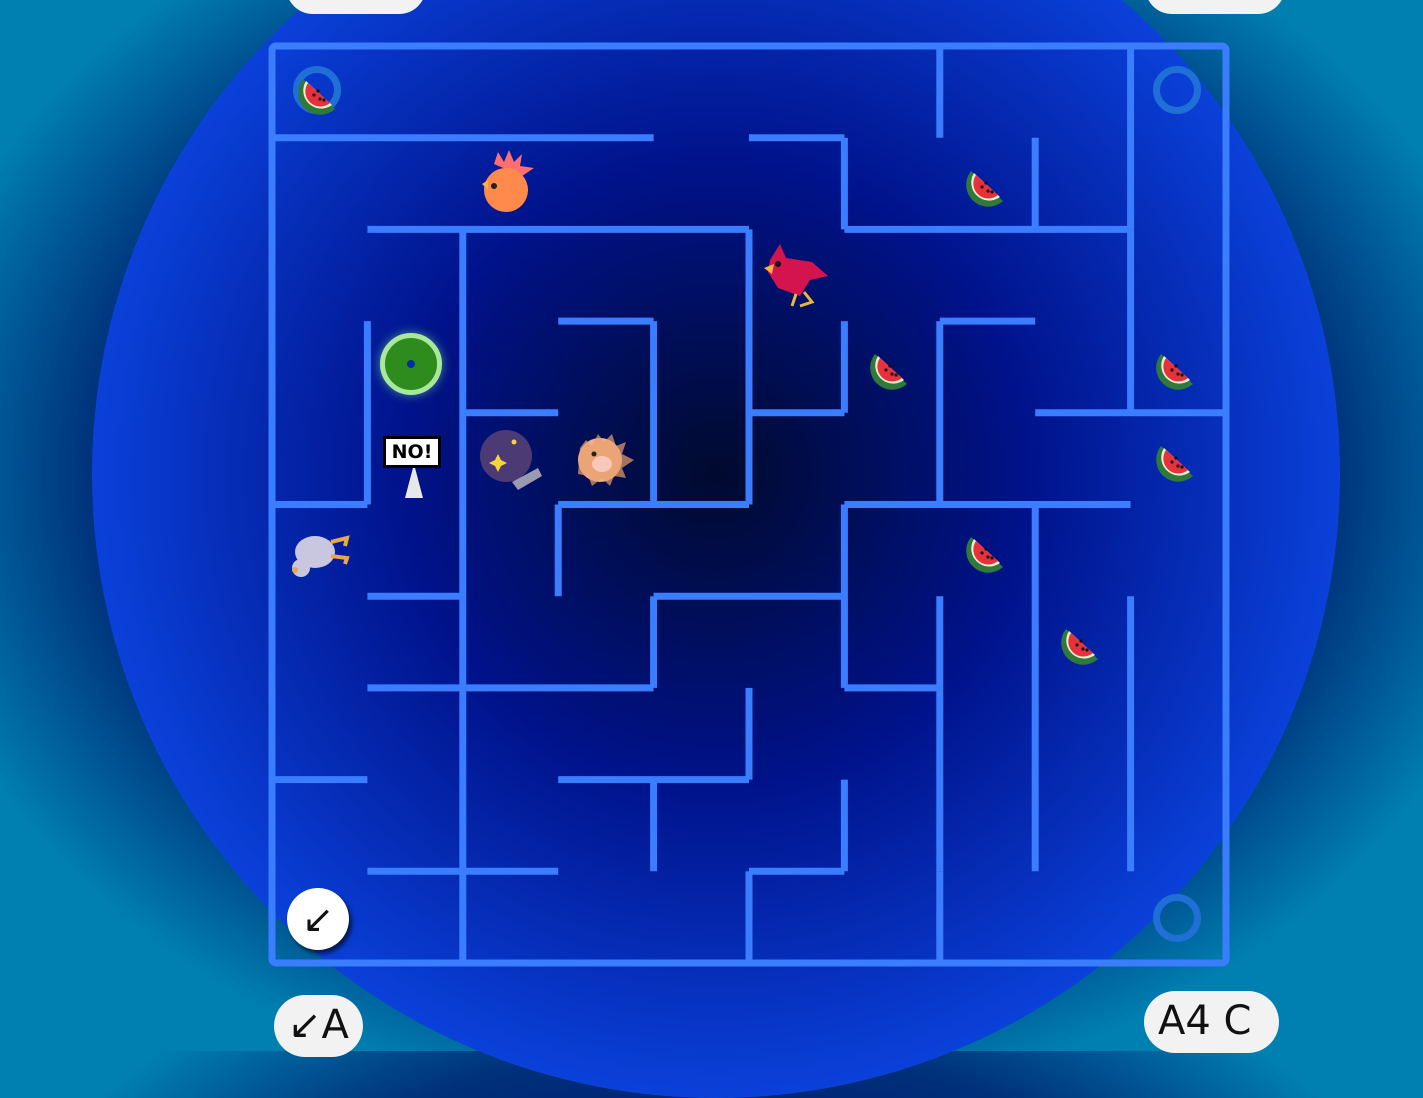  I want to click on no-sign: NO!, so click(413, 466).